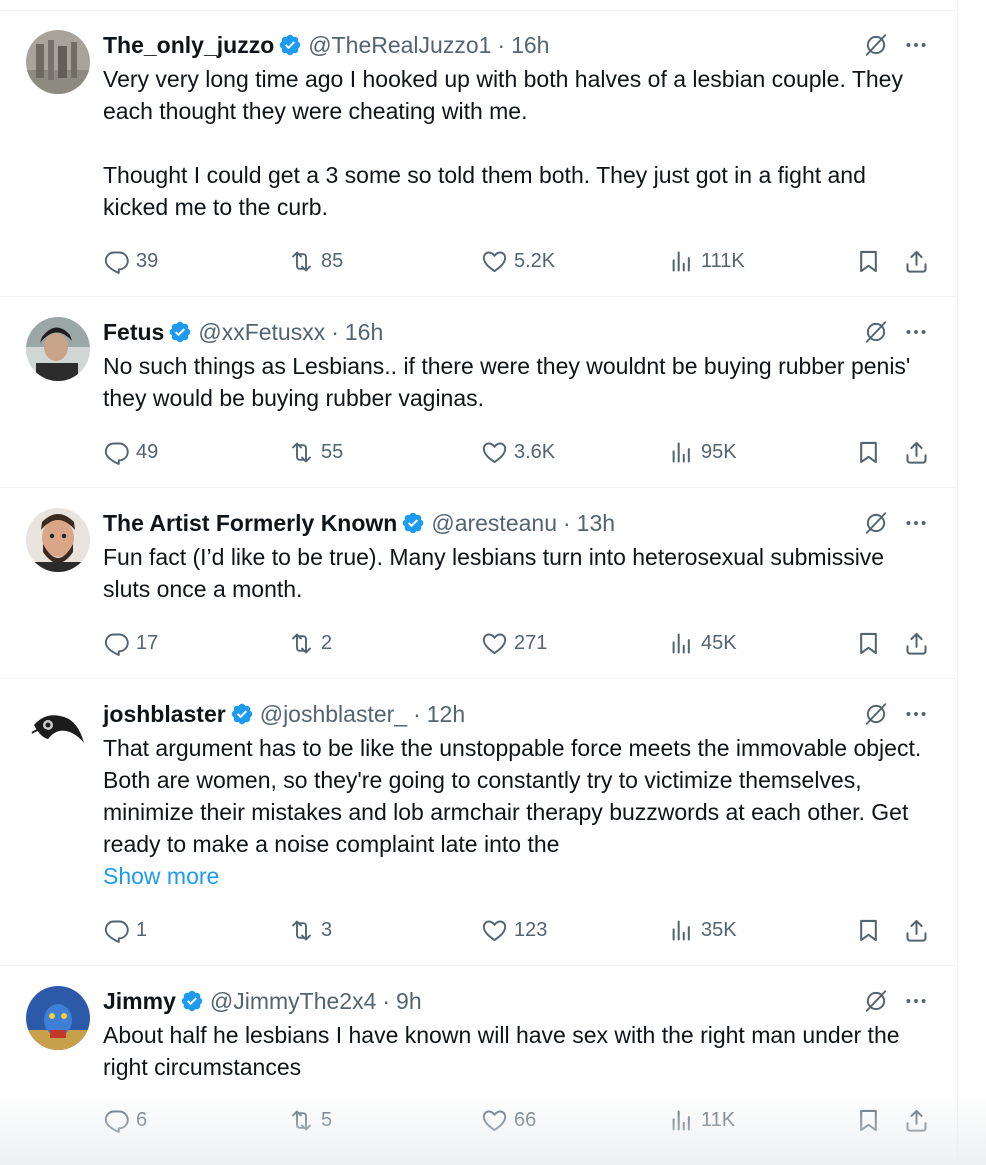  I want to click on user-handle: @aresteanu, so click(494, 523).